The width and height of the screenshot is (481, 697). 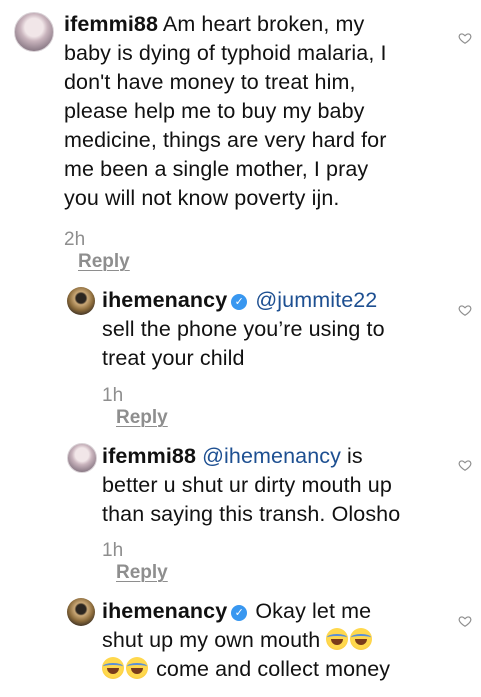 What do you see at coordinates (355, 456) in the screenshot?
I see `reply-text-line: is` at bounding box center [355, 456].